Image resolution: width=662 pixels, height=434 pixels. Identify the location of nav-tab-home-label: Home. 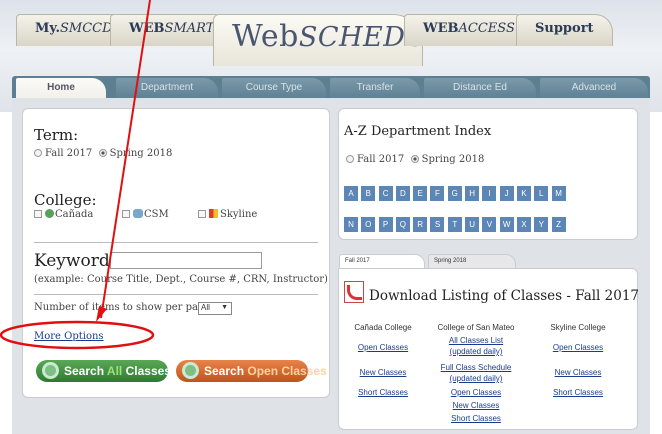
(61, 87).